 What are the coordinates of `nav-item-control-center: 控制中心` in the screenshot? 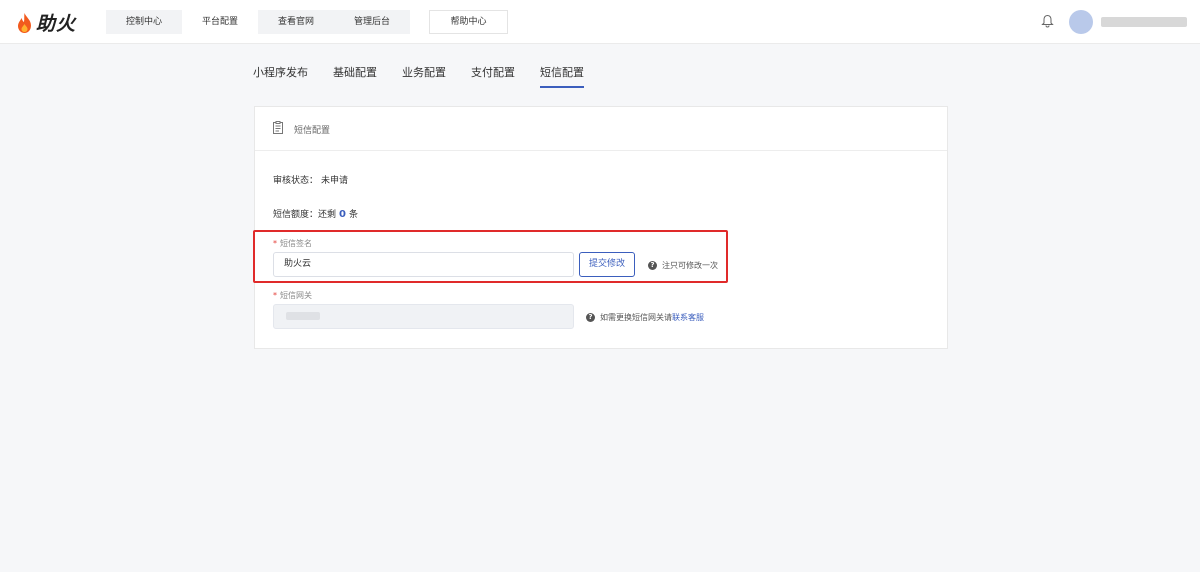 It's located at (144, 22).